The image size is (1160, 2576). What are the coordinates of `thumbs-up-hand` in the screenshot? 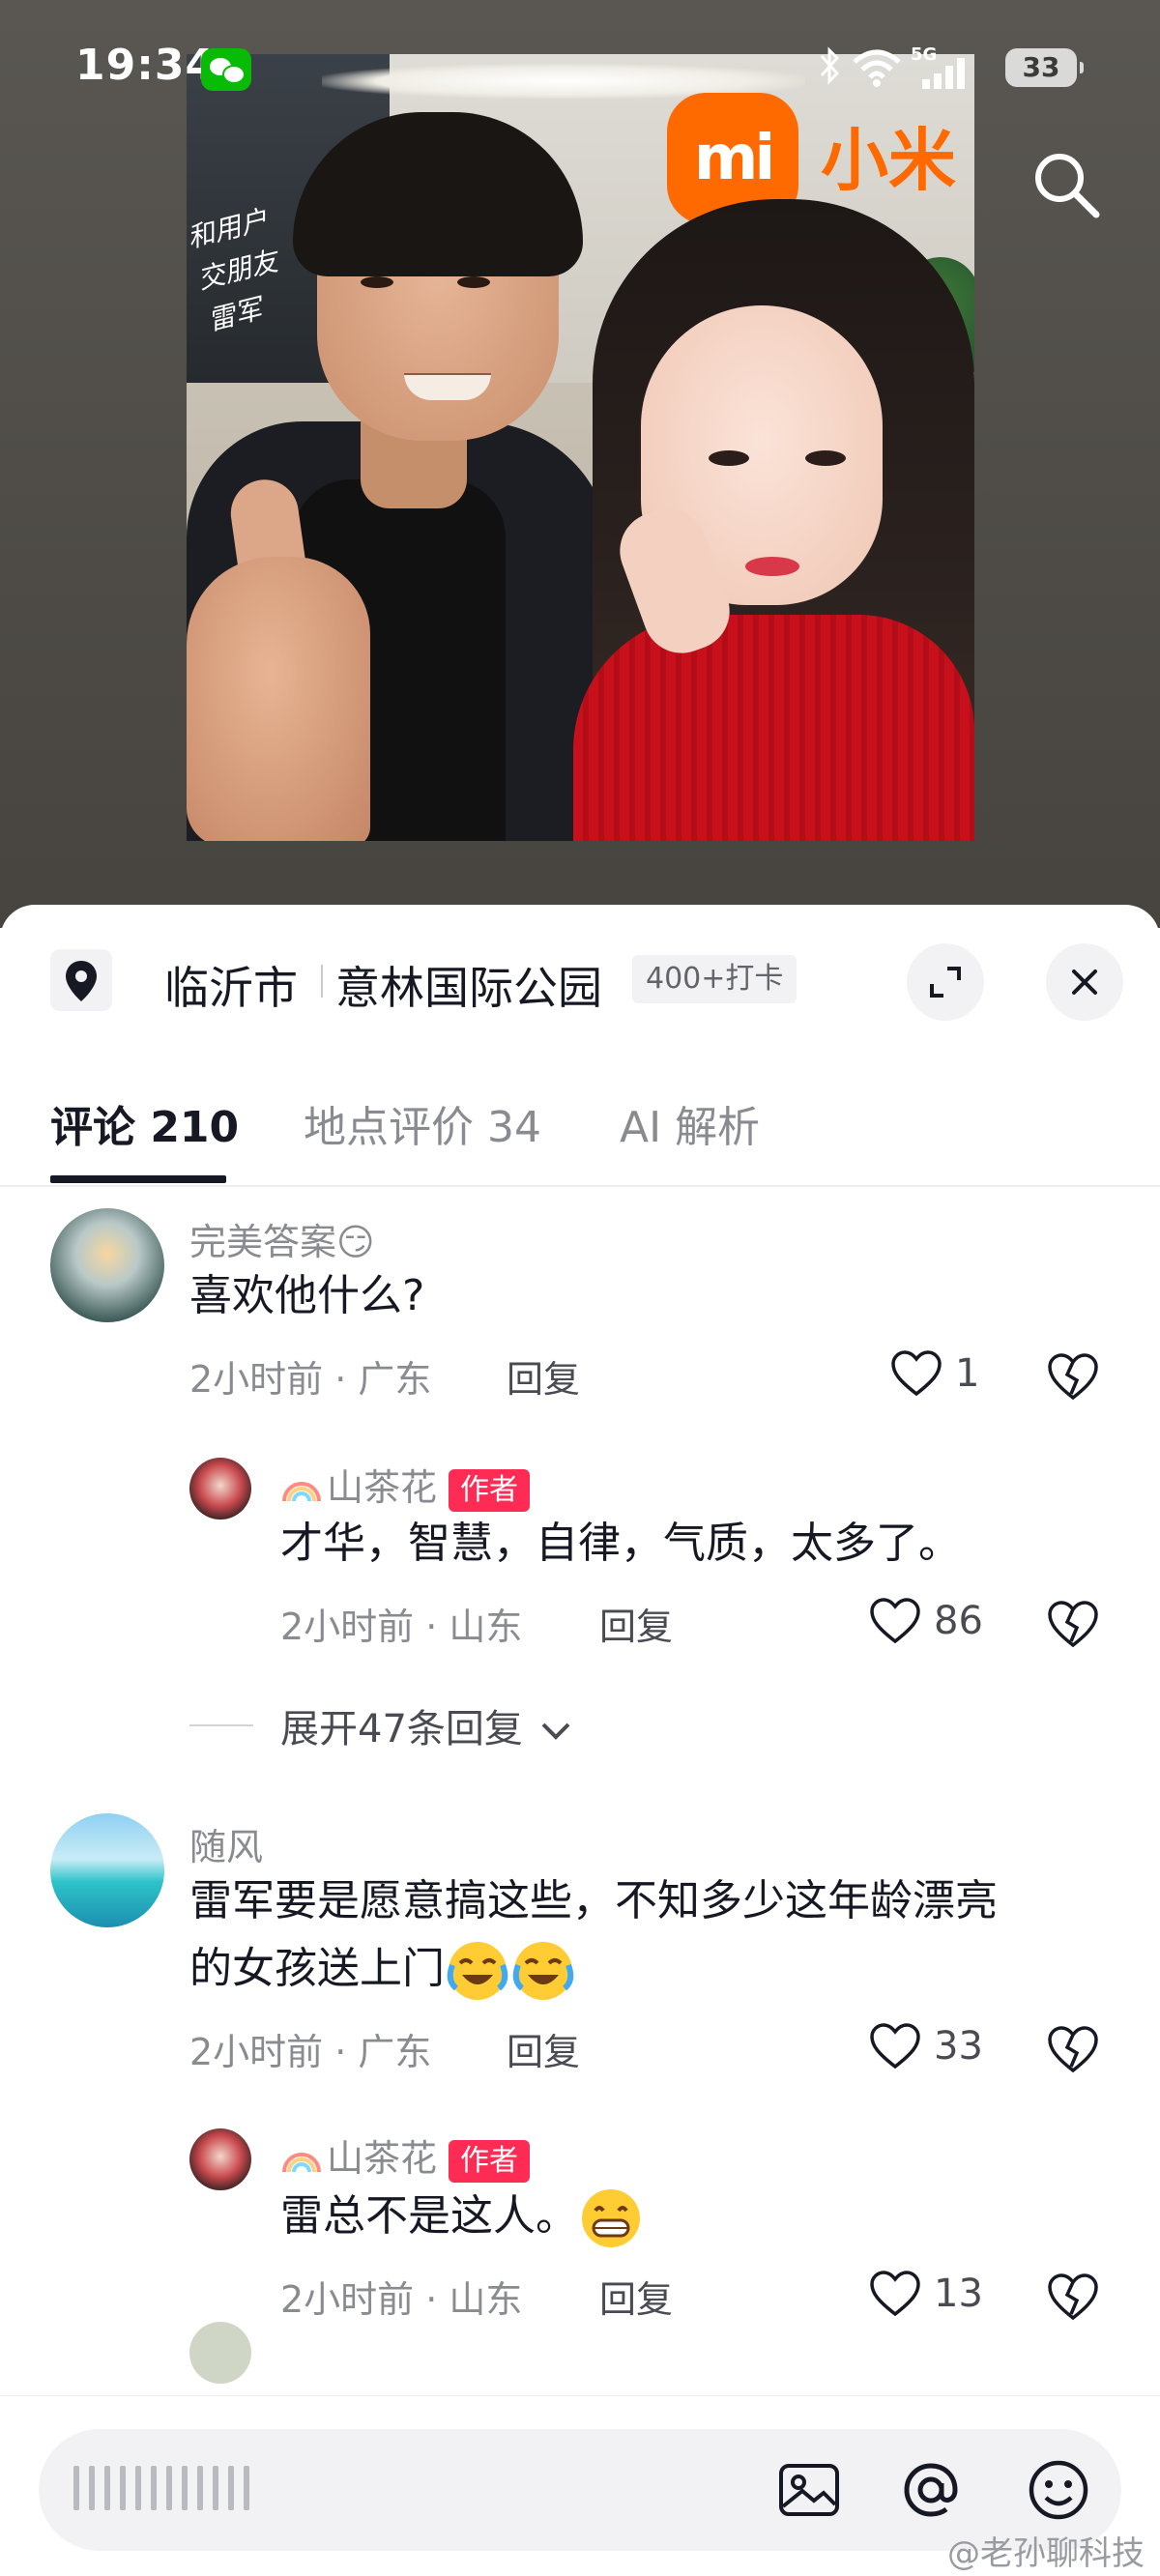 It's located at (278, 699).